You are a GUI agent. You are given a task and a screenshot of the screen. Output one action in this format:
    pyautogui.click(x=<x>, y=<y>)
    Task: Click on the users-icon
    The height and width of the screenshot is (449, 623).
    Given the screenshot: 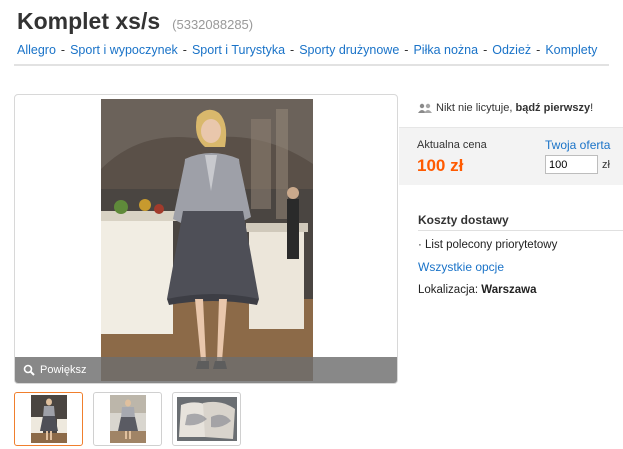 What is the action you would take?
    pyautogui.click(x=425, y=108)
    